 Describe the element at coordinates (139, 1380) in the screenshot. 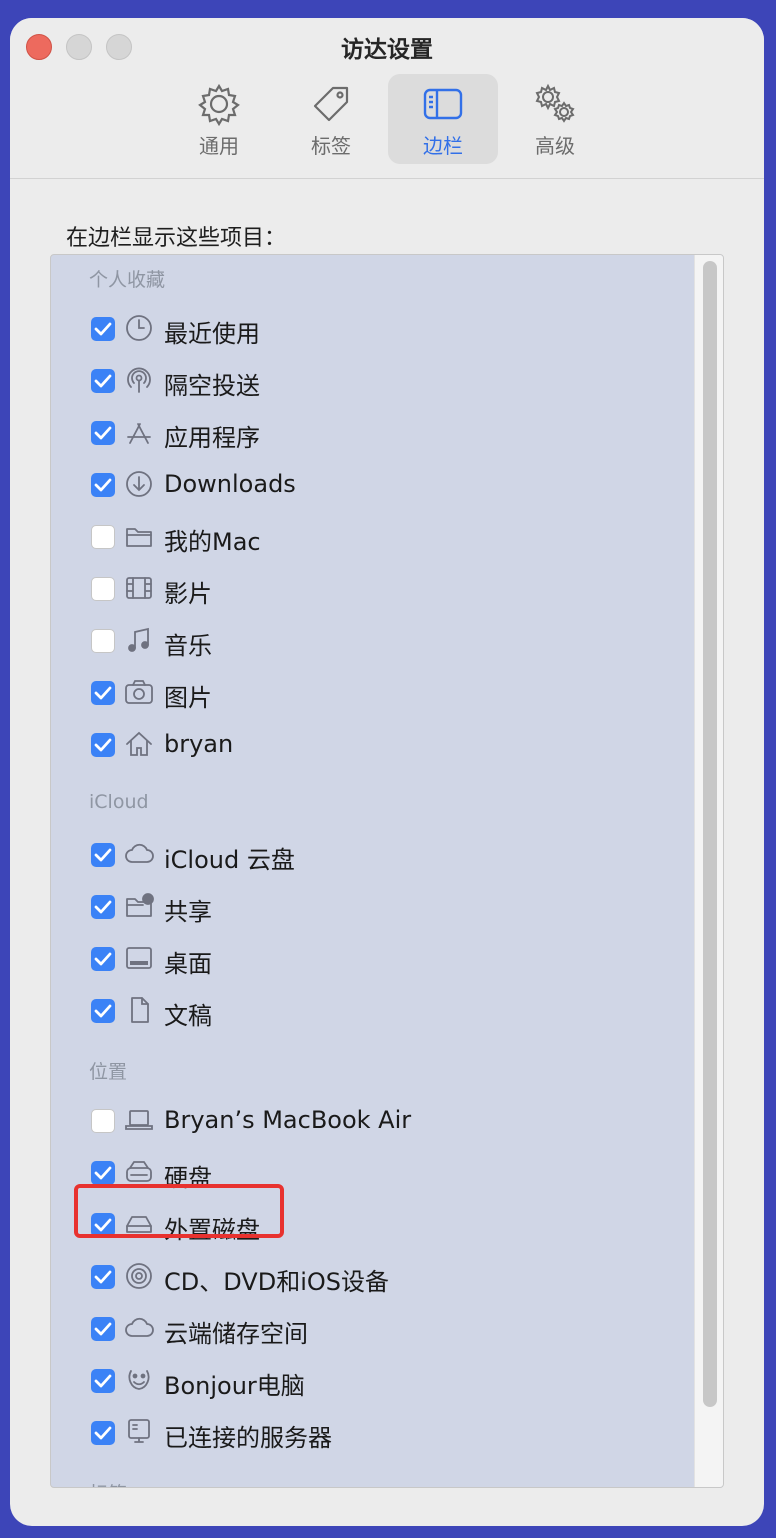

I see `bonjour-icon` at that location.